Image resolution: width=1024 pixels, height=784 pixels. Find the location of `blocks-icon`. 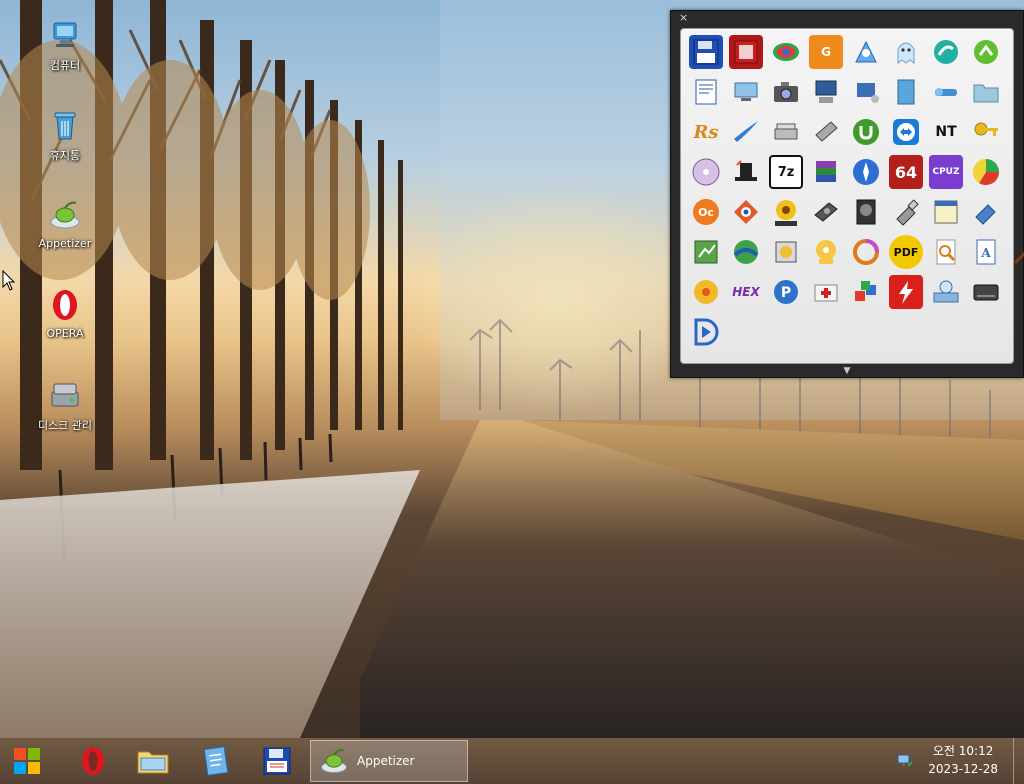

blocks-icon is located at coordinates (866, 292).